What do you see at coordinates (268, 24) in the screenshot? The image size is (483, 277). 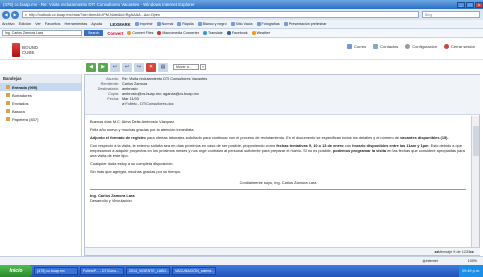 I see `tool-fotos: Fotografías` at bounding box center [268, 24].